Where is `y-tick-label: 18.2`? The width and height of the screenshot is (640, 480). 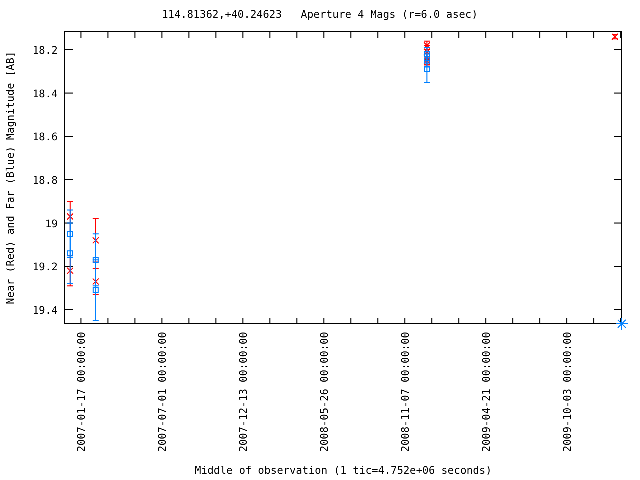
y-tick-label: 18.2 is located at coordinates (45, 50).